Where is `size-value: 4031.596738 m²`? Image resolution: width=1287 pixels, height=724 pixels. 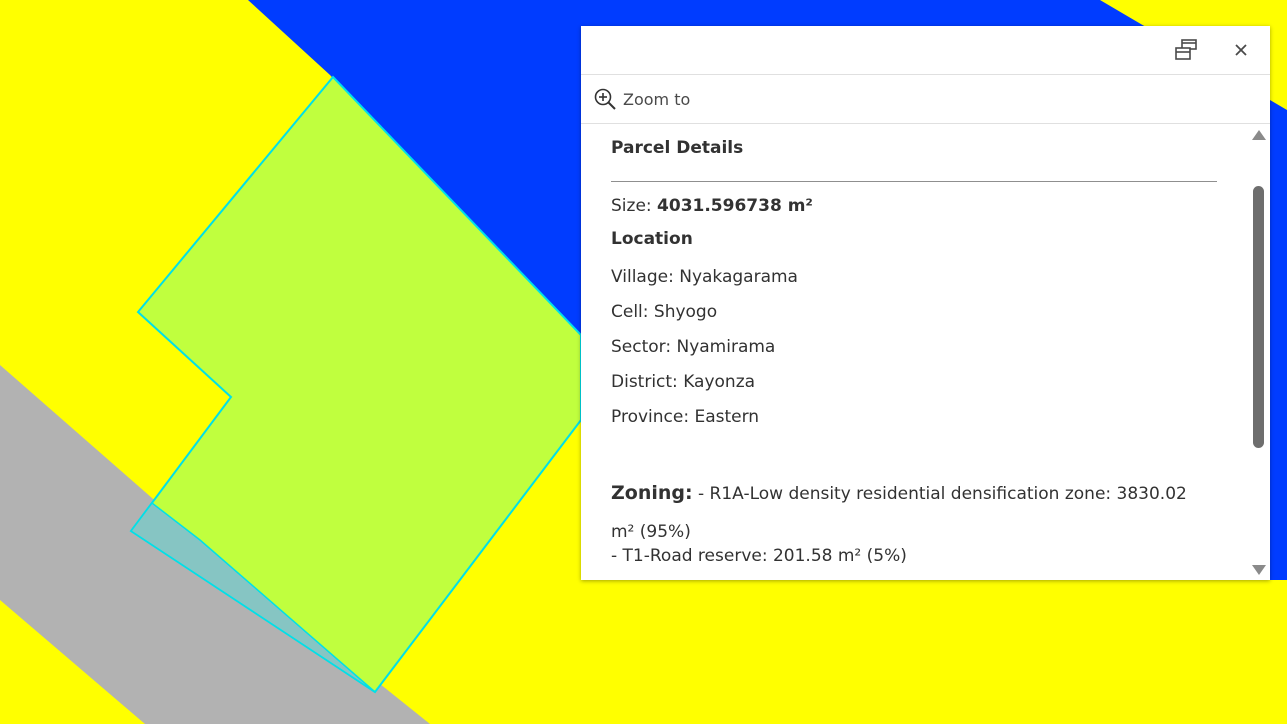 size-value: 4031.596738 m² is located at coordinates (735, 206).